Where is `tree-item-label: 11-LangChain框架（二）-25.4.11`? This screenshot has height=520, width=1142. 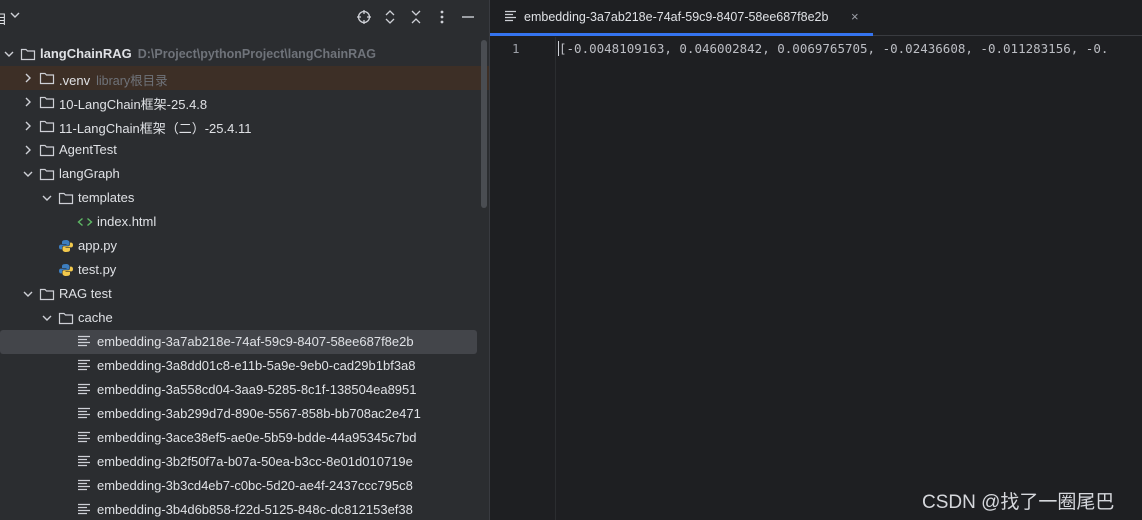
tree-item-label: 11-LangChain框架（二）-25.4.11 is located at coordinates (155, 127).